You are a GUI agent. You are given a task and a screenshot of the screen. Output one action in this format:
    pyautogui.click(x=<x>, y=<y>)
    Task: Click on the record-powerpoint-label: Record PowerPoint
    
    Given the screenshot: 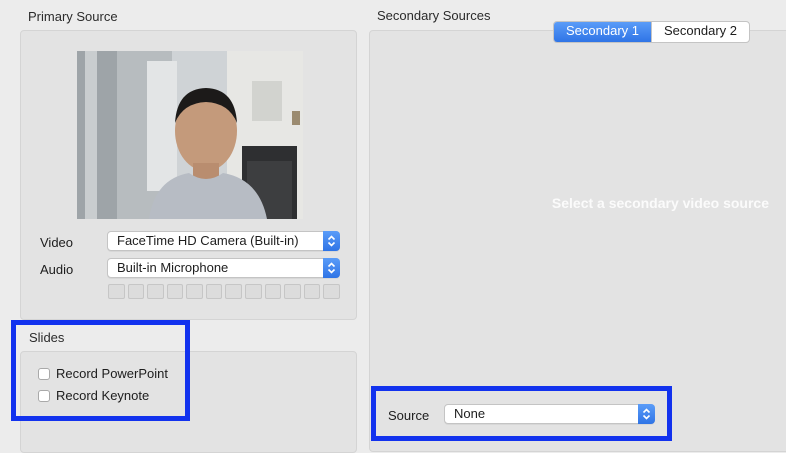 What is the action you would take?
    pyautogui.click(x=112, y=373)
    